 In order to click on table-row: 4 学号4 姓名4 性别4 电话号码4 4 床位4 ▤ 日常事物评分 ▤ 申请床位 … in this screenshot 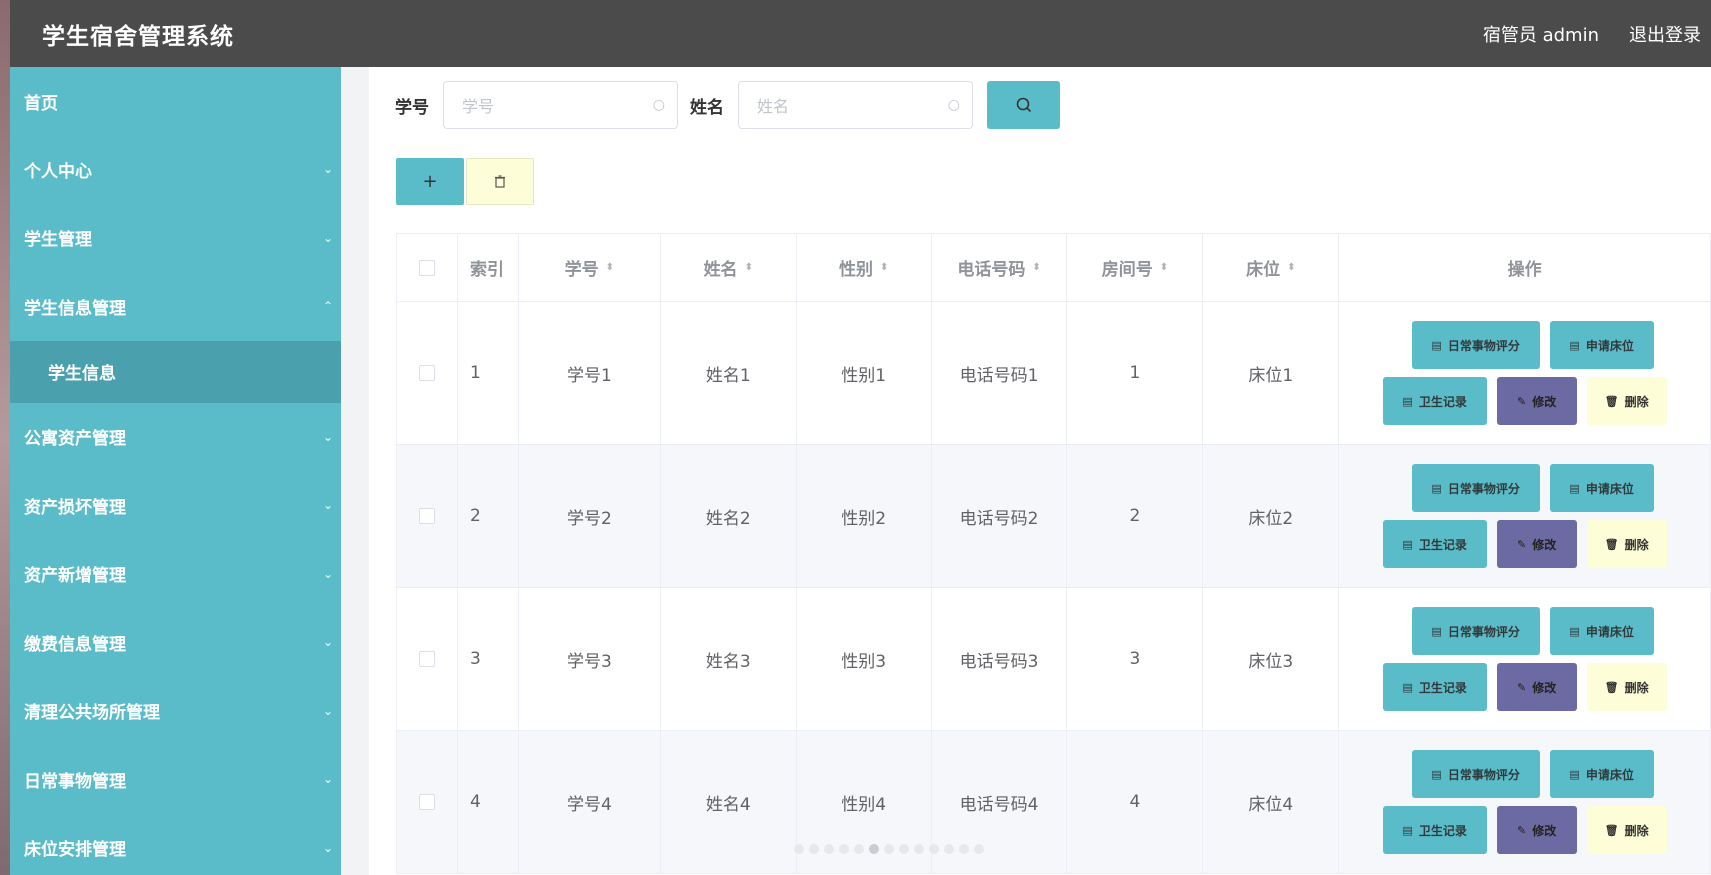, I will do `click(1054, 802)`.